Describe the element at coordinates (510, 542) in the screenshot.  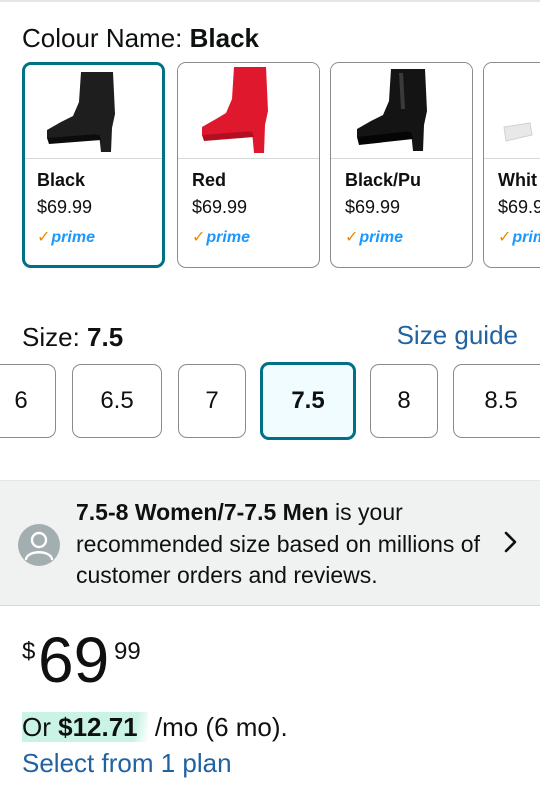
I see `chevron-right-icon` at that location.